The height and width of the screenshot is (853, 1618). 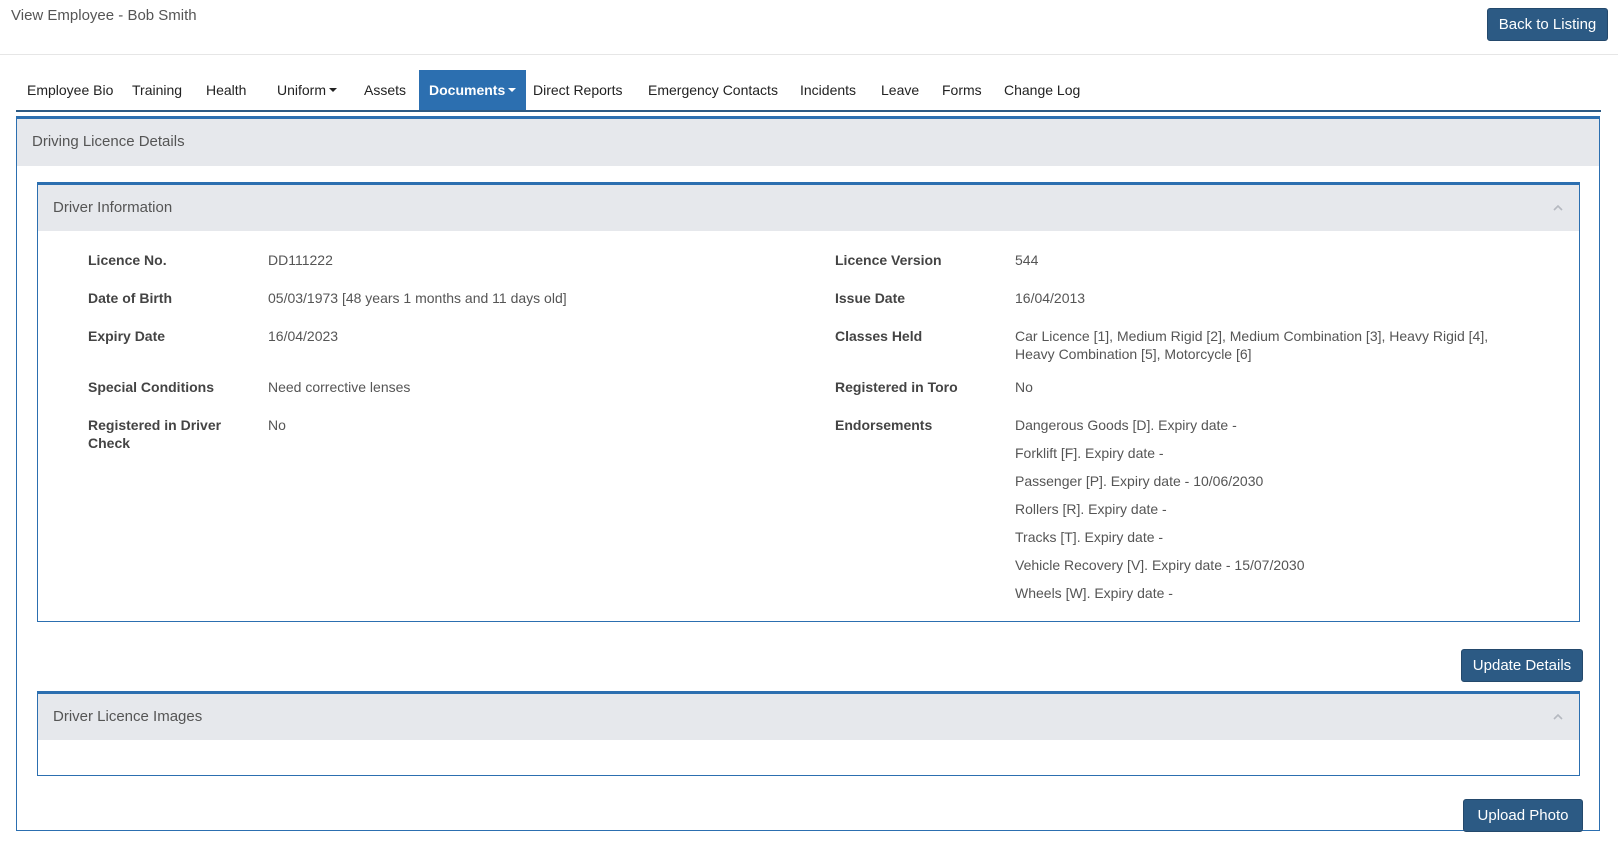 I want to click on tab-direct-reports: Direct Reports, so click(x=577, y=90).